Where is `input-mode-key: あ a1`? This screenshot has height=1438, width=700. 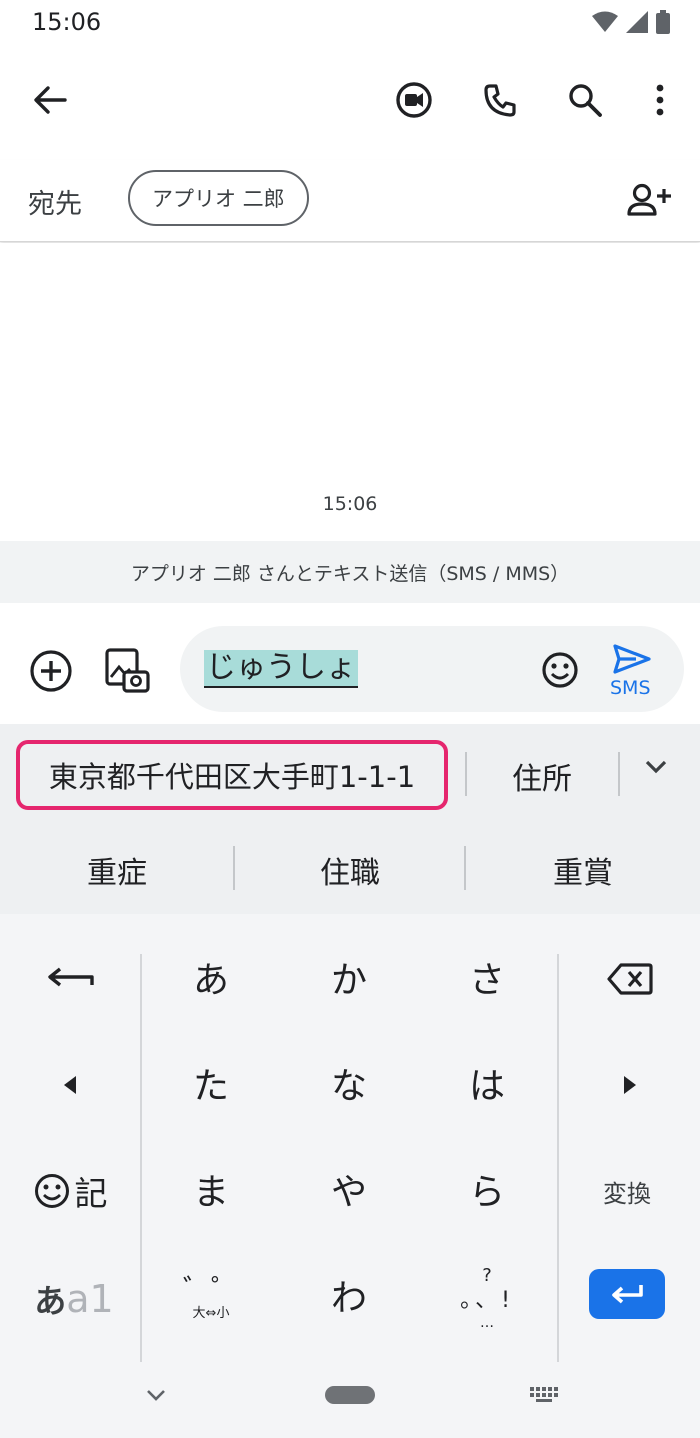 input-mode-key: あ a1 is located at coordinates (74, 1299).